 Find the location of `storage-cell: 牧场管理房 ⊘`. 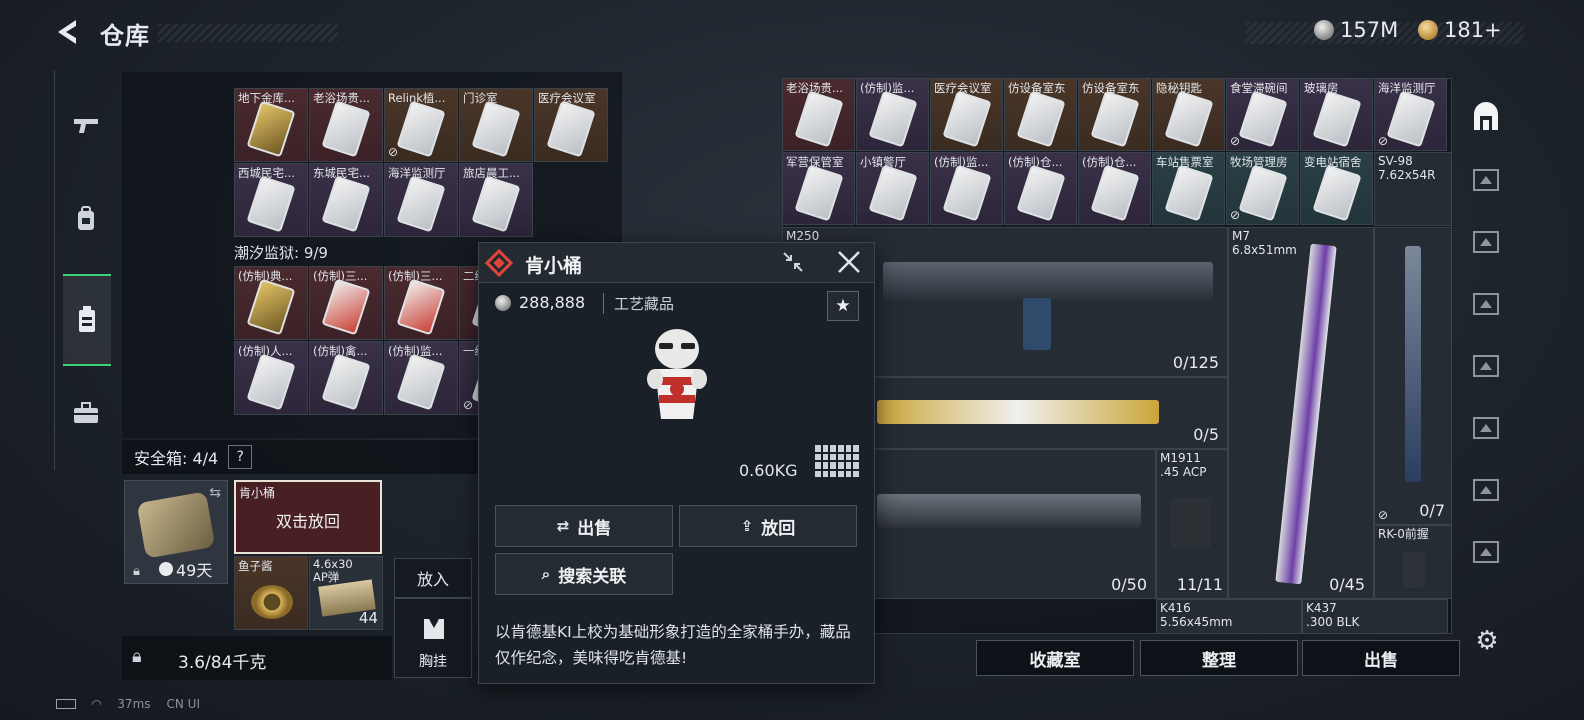

storage-cell: 牧场管理房 ⊘ is located at coordinates (1262, 188).